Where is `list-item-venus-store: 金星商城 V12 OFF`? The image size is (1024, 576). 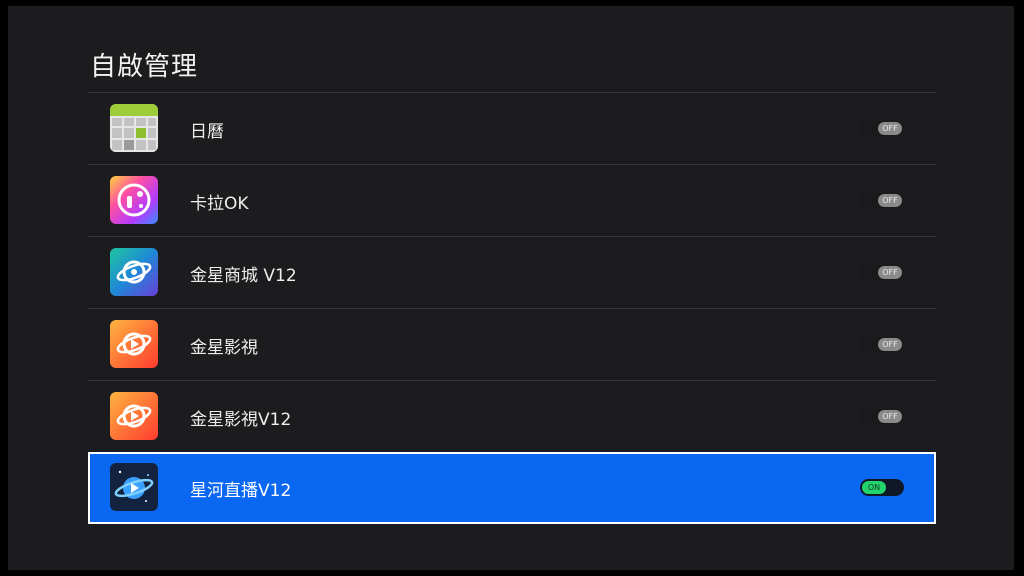
list-item-venus-store: 金星商城 V12 OFF is located at coordinates (512, 272).